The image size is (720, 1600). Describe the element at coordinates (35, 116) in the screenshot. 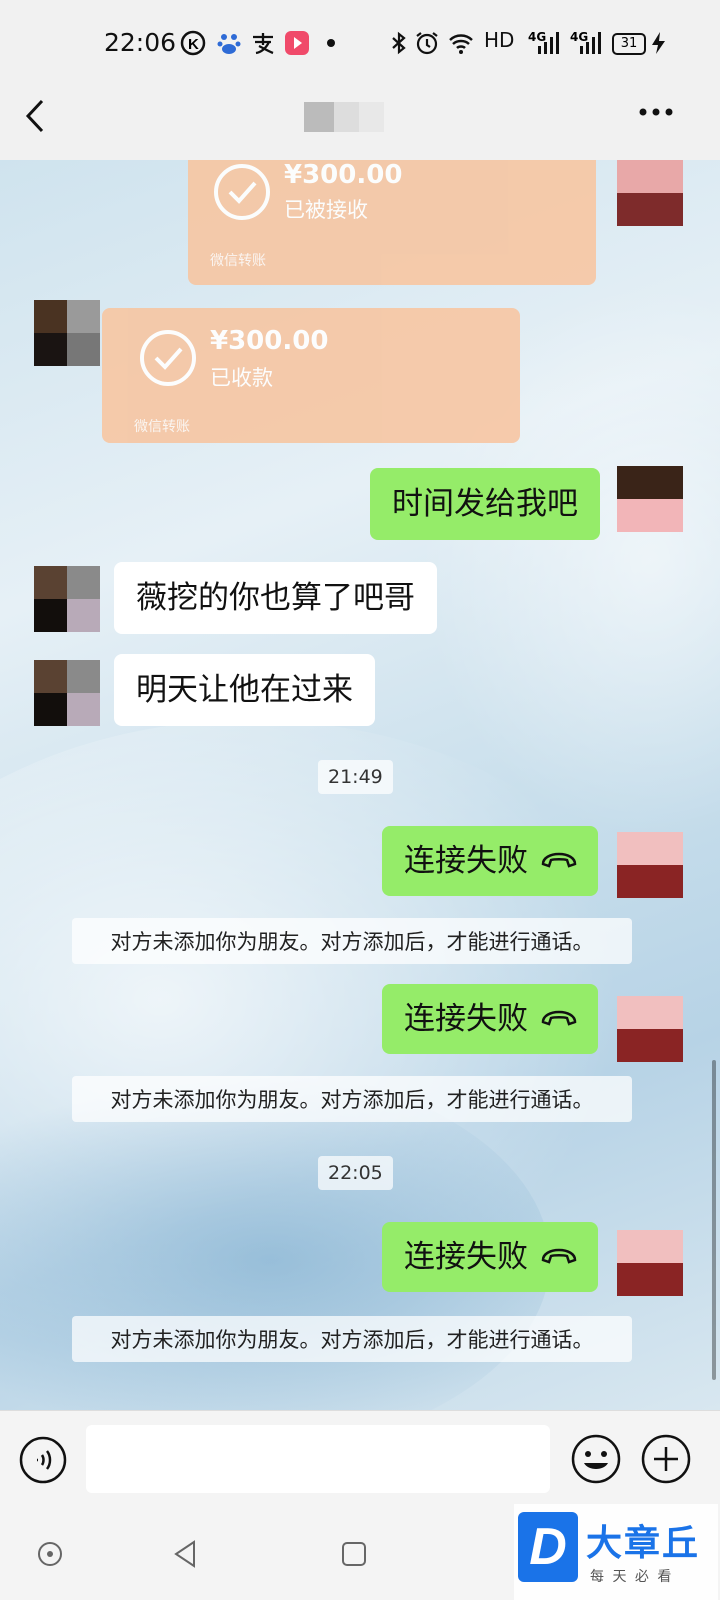

I see `back-chevron-icon` at that location.